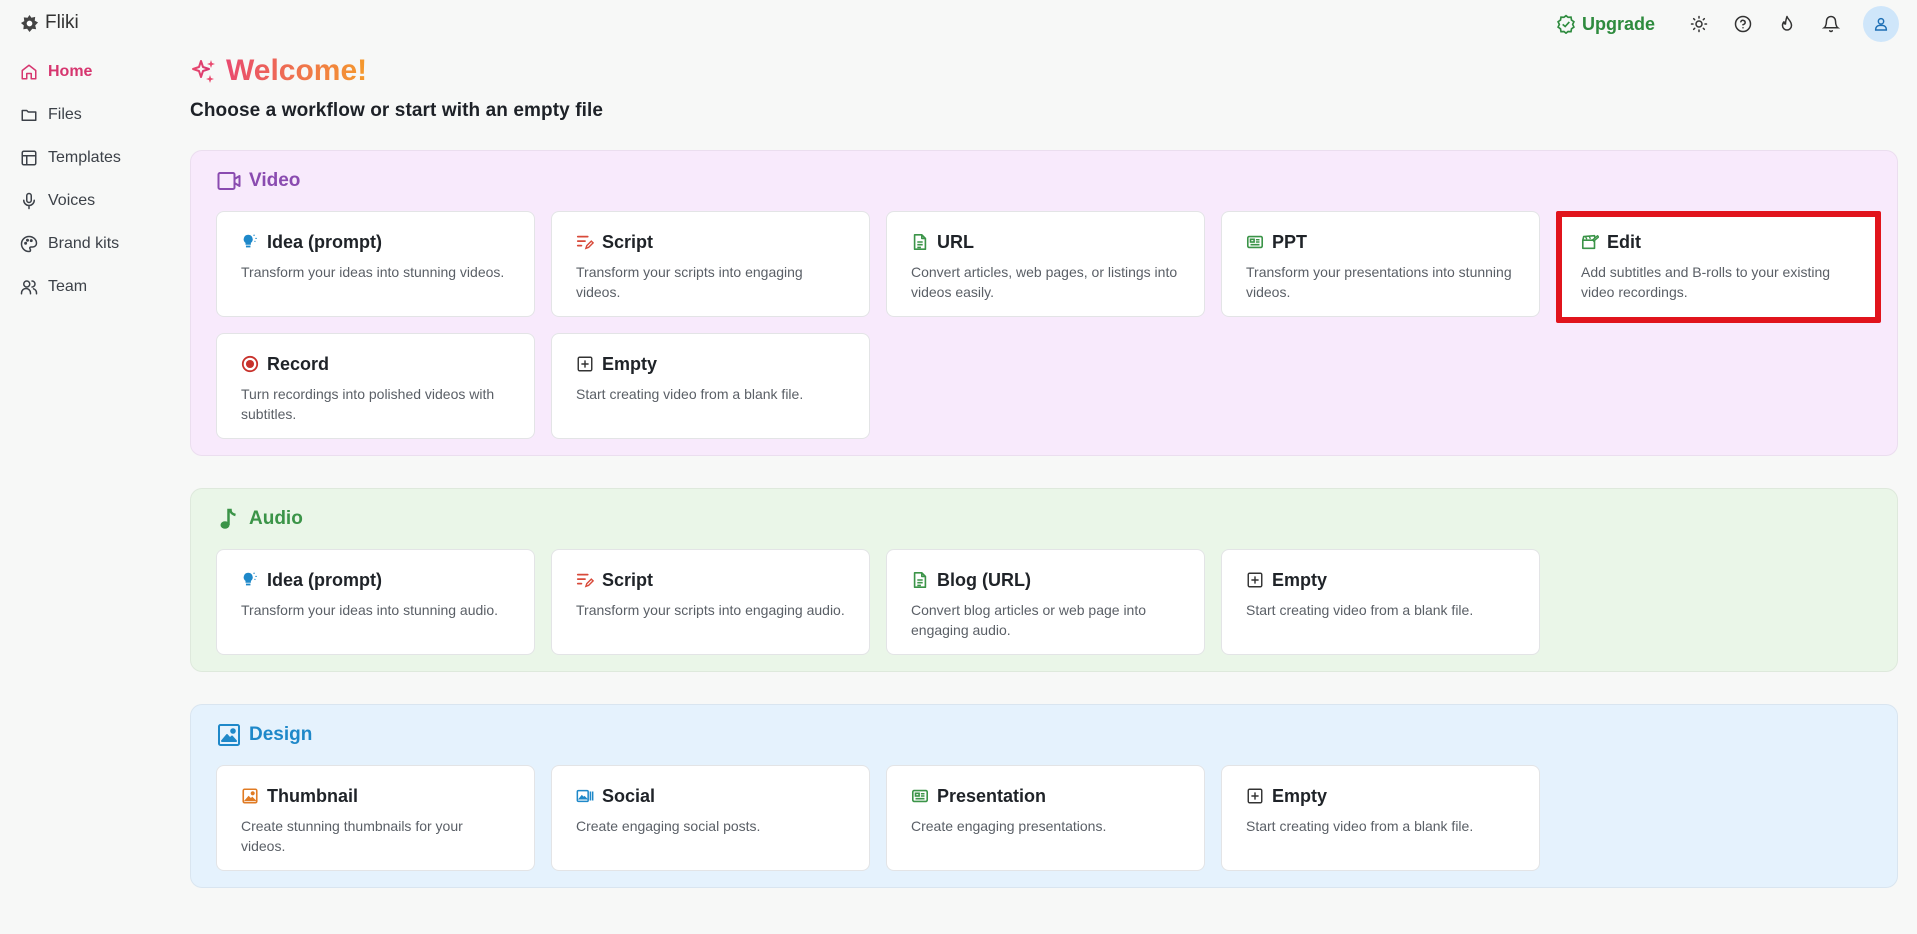  What do you see at coordinates (276, 518) in the screenshot?
I see `audio-section-title: Audio` at bounding box center [276, 518].